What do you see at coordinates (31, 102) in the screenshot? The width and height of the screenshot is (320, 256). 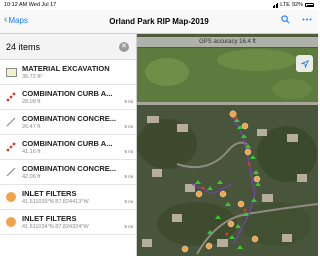 I see `item-subtitle: 28.09 ft` at bounding box center [31, 102].